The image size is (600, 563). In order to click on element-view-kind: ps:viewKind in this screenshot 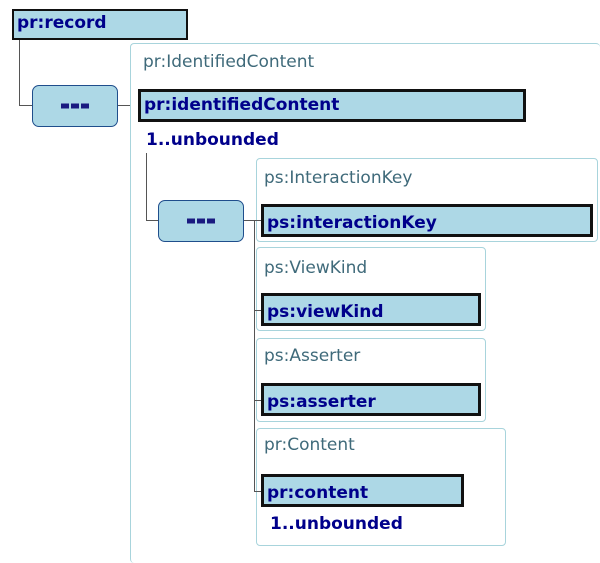, I will do `click(371, 309)`.